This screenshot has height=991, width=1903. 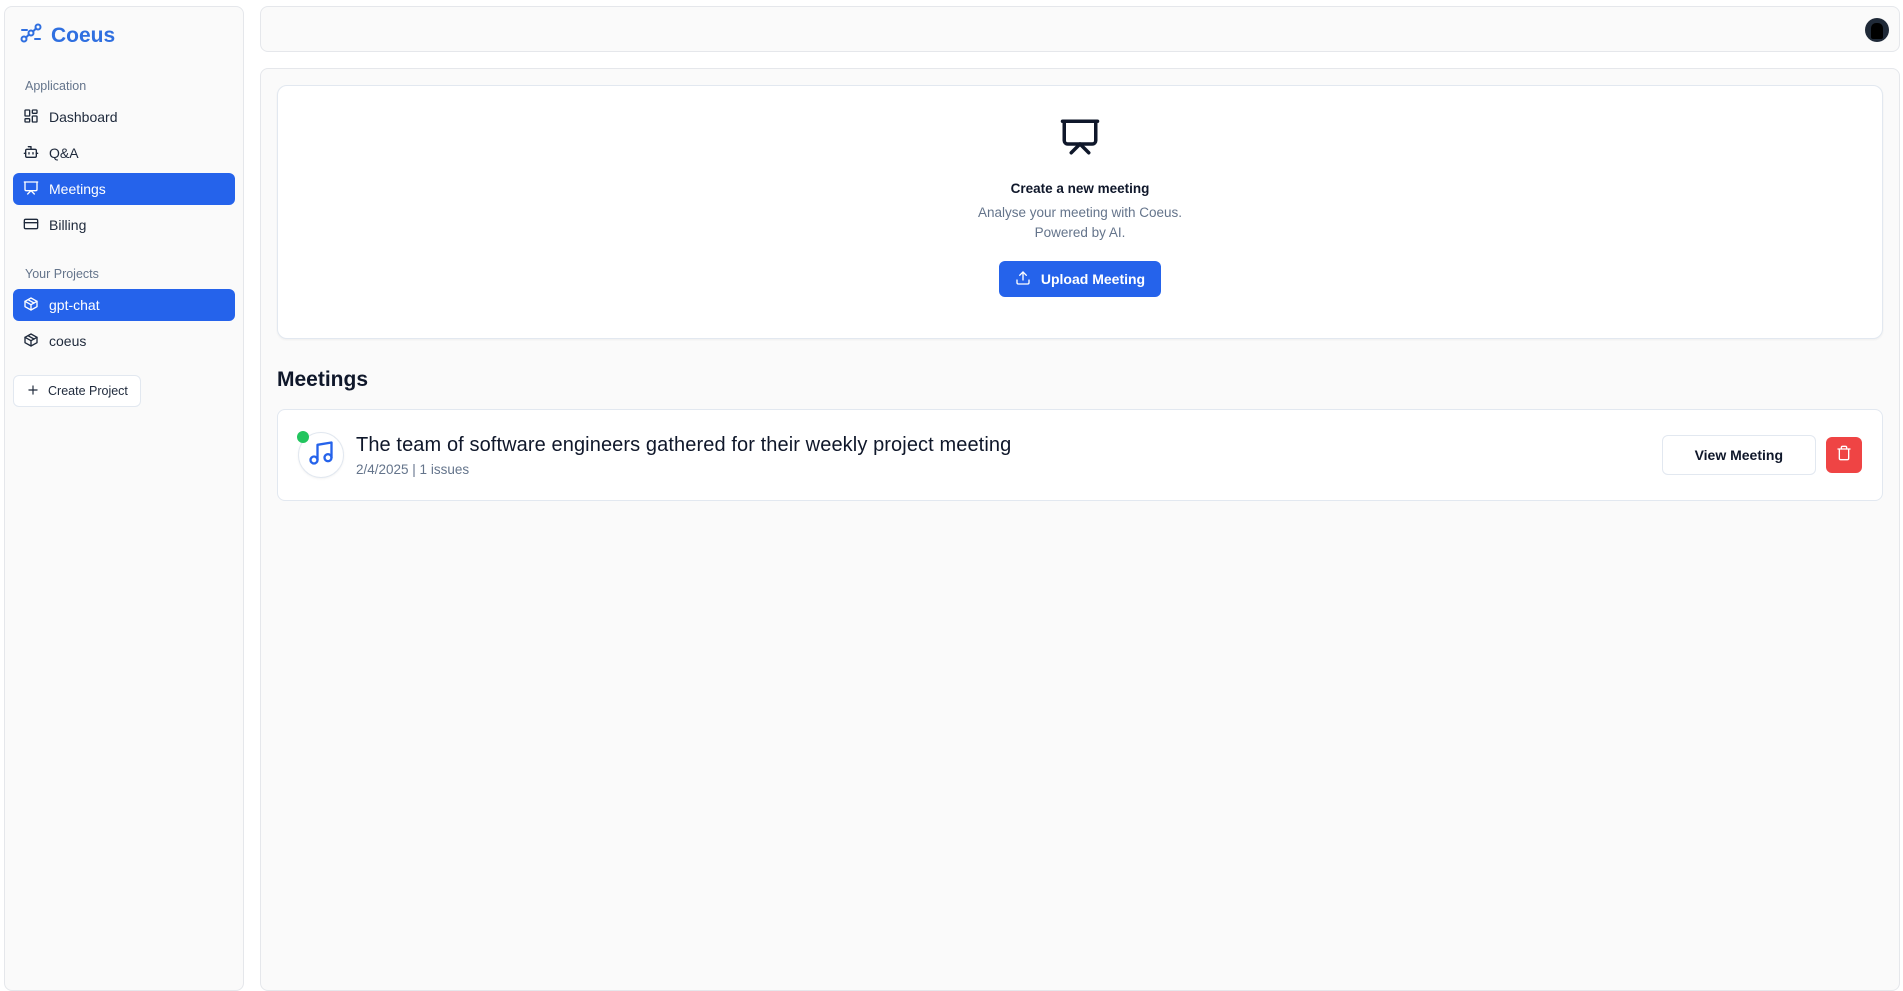 I want to click on sidebar-item-billing: Billing, so click(x=124, y=225).